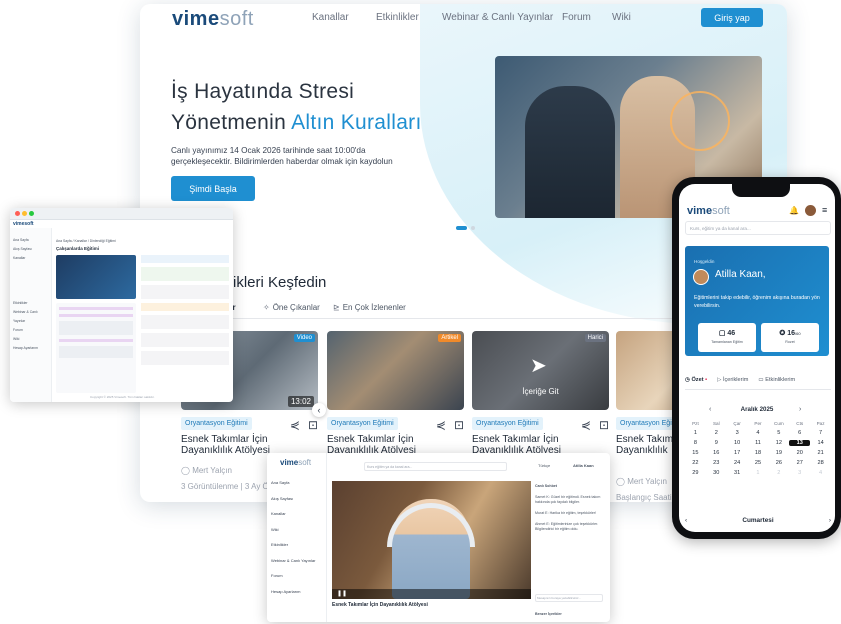 The image size is (841, 624). What do you see at coordinates (583, 465) in the screenshot?
I see `user-name: Atilla Kaan` at bounding box center [583, 465].